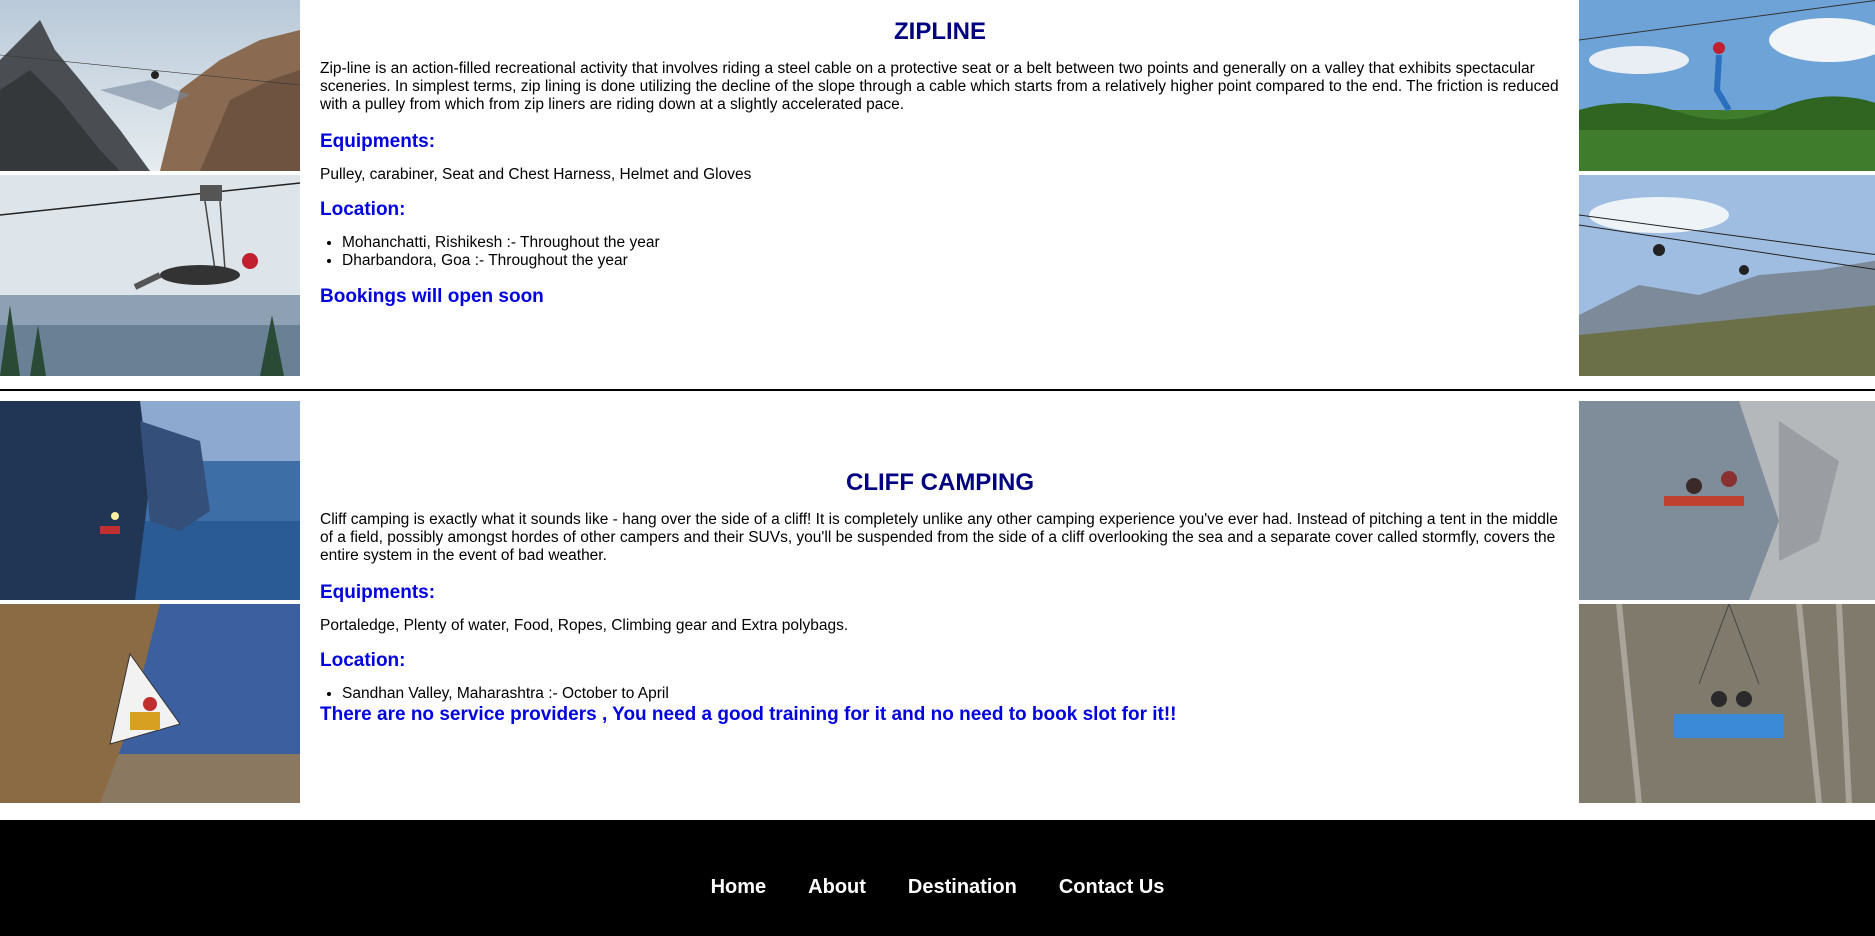 The width and height of the screenshot is (1875, 936). What do you see at coordinates (1727, 602) in the screenshot?
I see `cliff-right-photos` at bounding box center [1727, 602].